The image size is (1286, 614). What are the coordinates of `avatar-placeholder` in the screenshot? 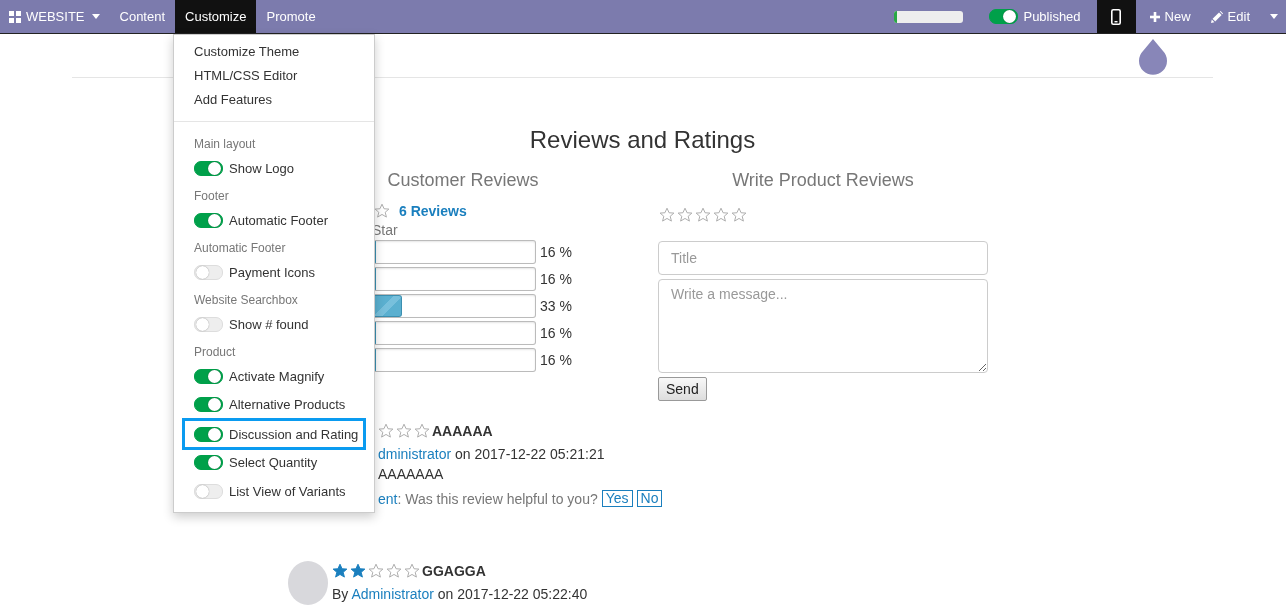 It's located at (308, 583).